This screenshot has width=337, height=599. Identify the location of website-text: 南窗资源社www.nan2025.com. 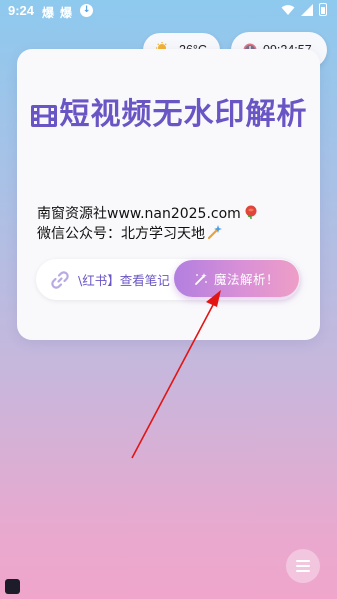
(139, 214).